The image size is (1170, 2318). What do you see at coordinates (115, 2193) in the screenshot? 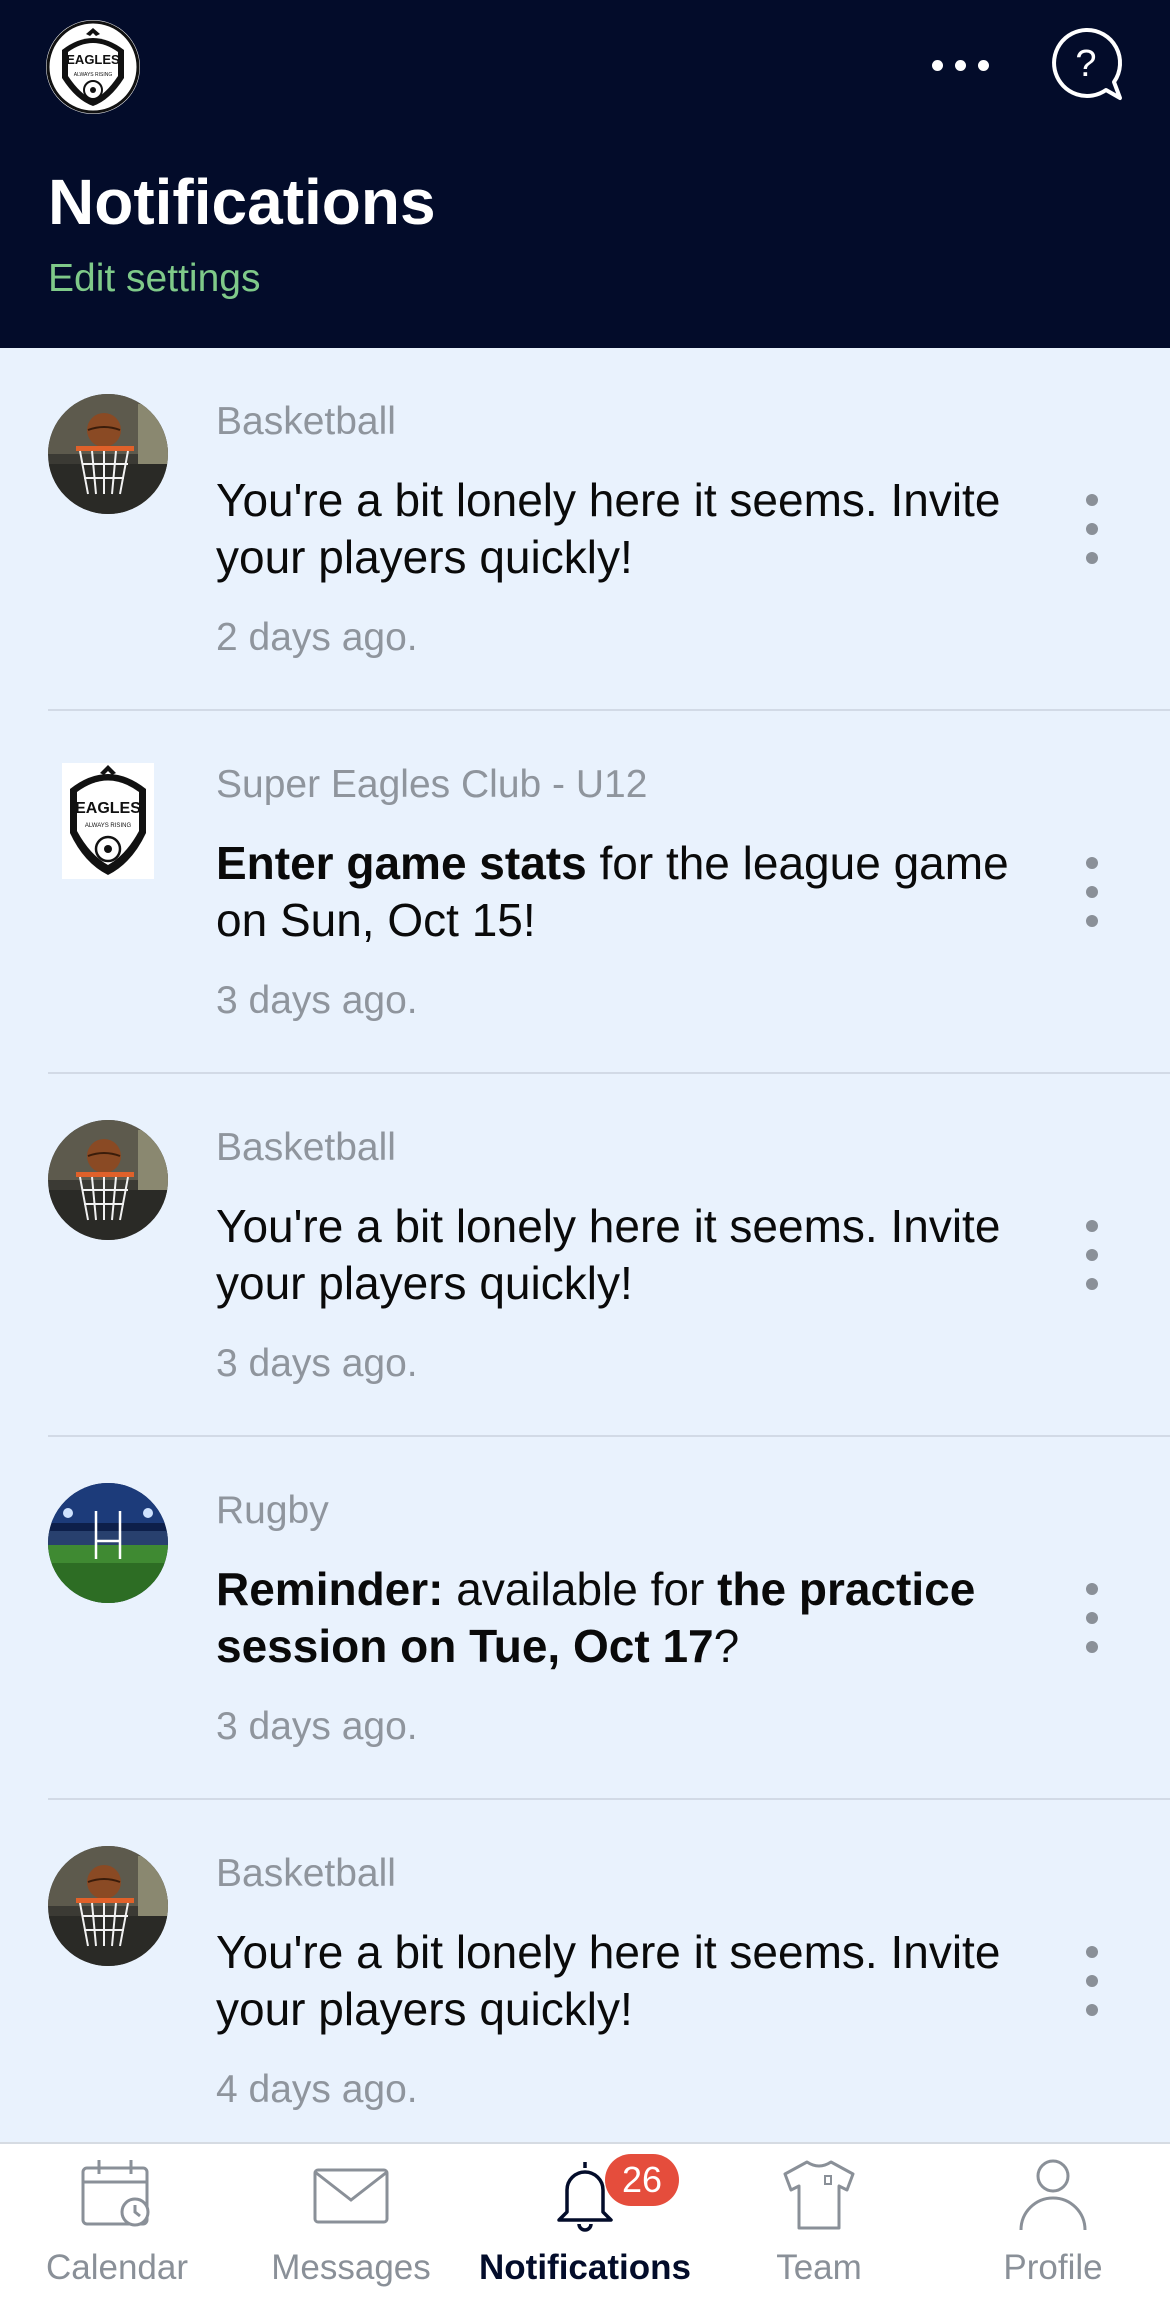
I see `calendar-icon` at bounding box center [115, 2193].